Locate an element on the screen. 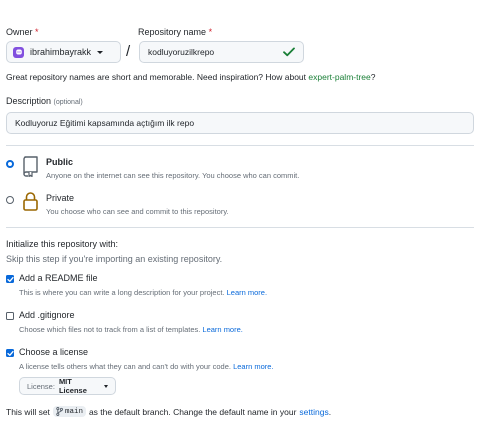 The height and width of the screenshot is (434, 477). private-radio is located at coordinates (10, 200).